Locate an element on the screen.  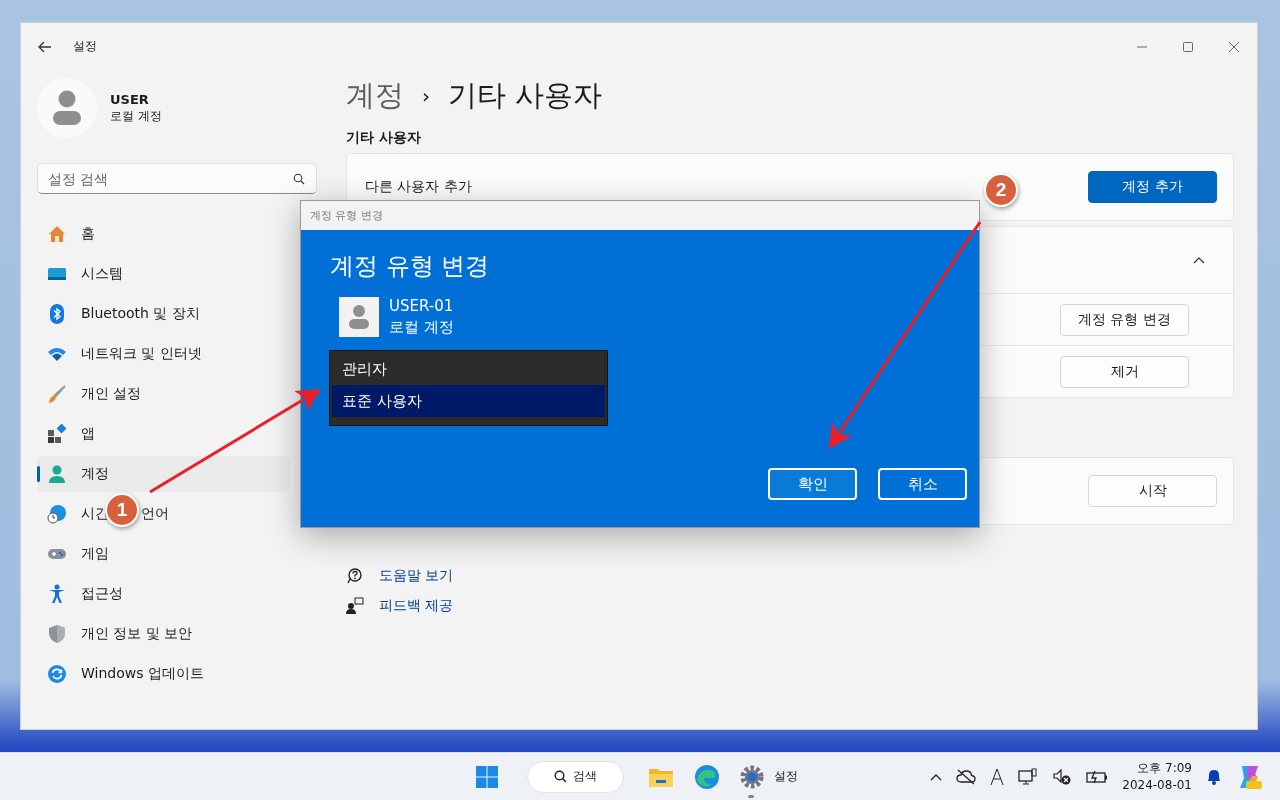
link: 피드백 제공 is located at coordinates (416, 606).